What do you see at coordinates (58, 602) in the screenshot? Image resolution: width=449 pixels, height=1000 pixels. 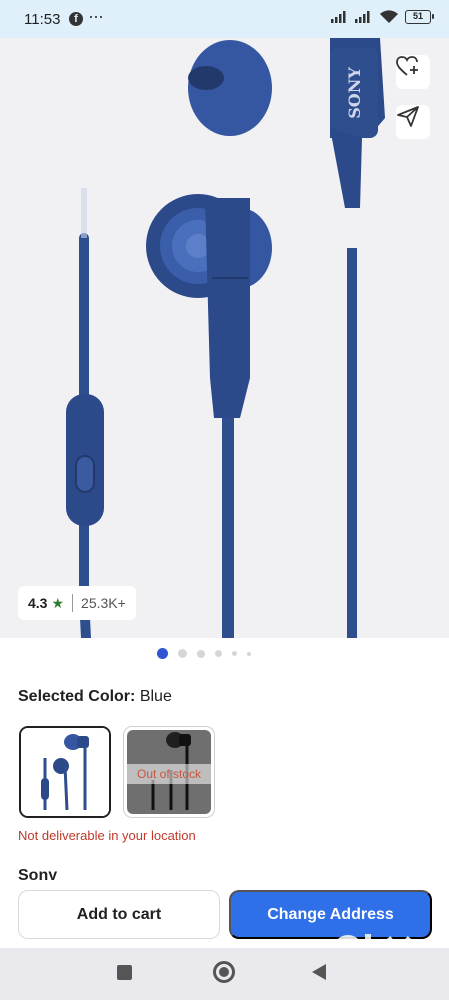 I see `star-icon: ★` at bounding box center [58, 602].